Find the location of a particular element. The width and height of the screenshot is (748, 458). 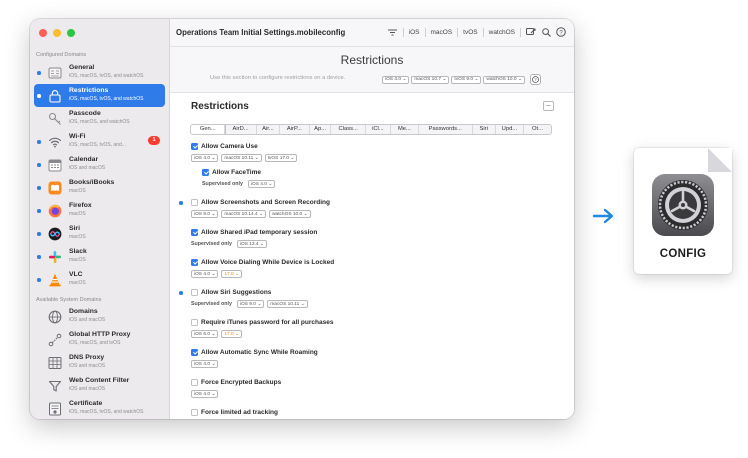

sidebar-item-passcode: Passcode iOS, macOS, and watchOS is located at coordinates (99, 118).